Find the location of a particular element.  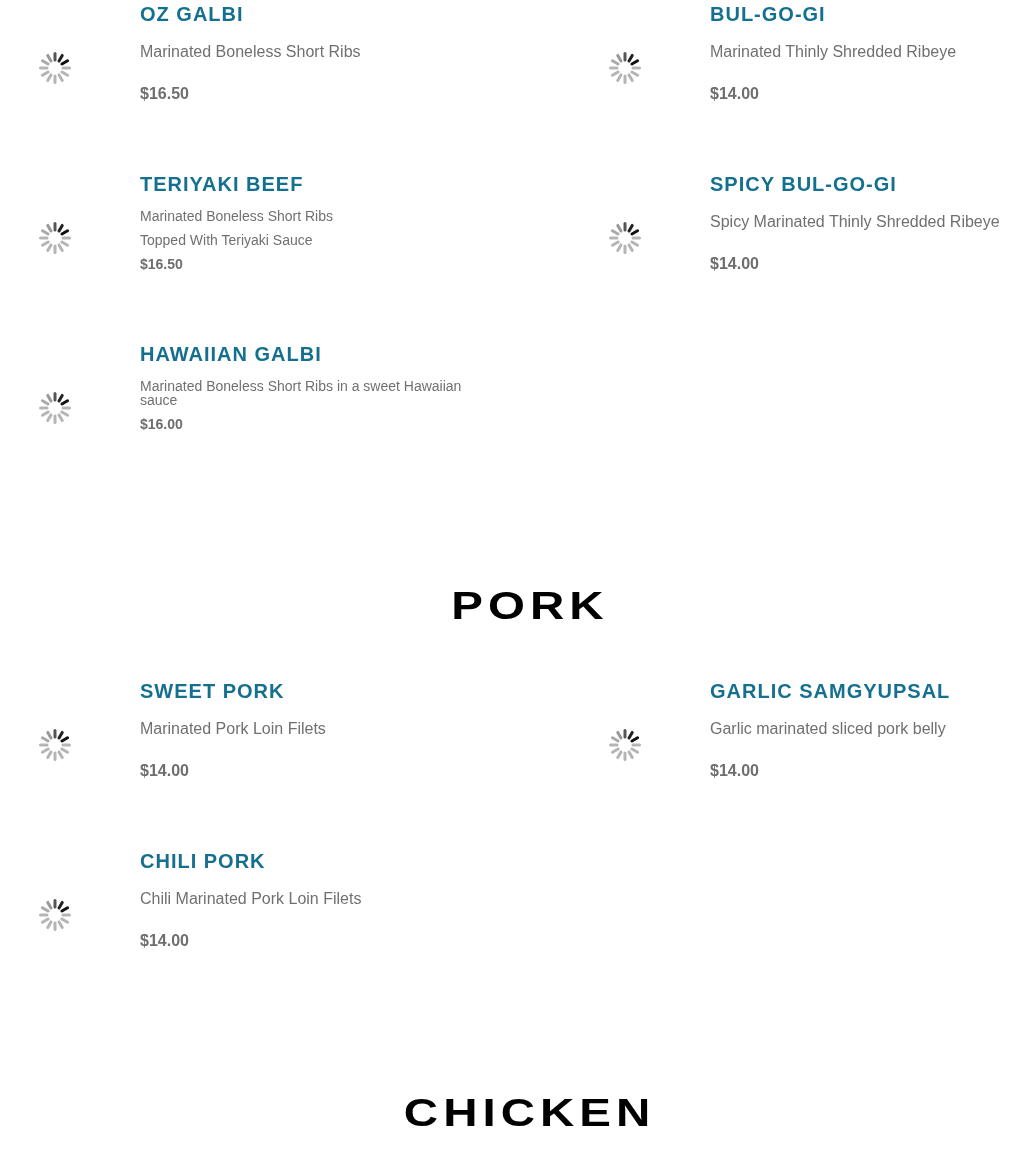

menu-item-title: BUL-GO-GI is located at coordinates (768, 14).